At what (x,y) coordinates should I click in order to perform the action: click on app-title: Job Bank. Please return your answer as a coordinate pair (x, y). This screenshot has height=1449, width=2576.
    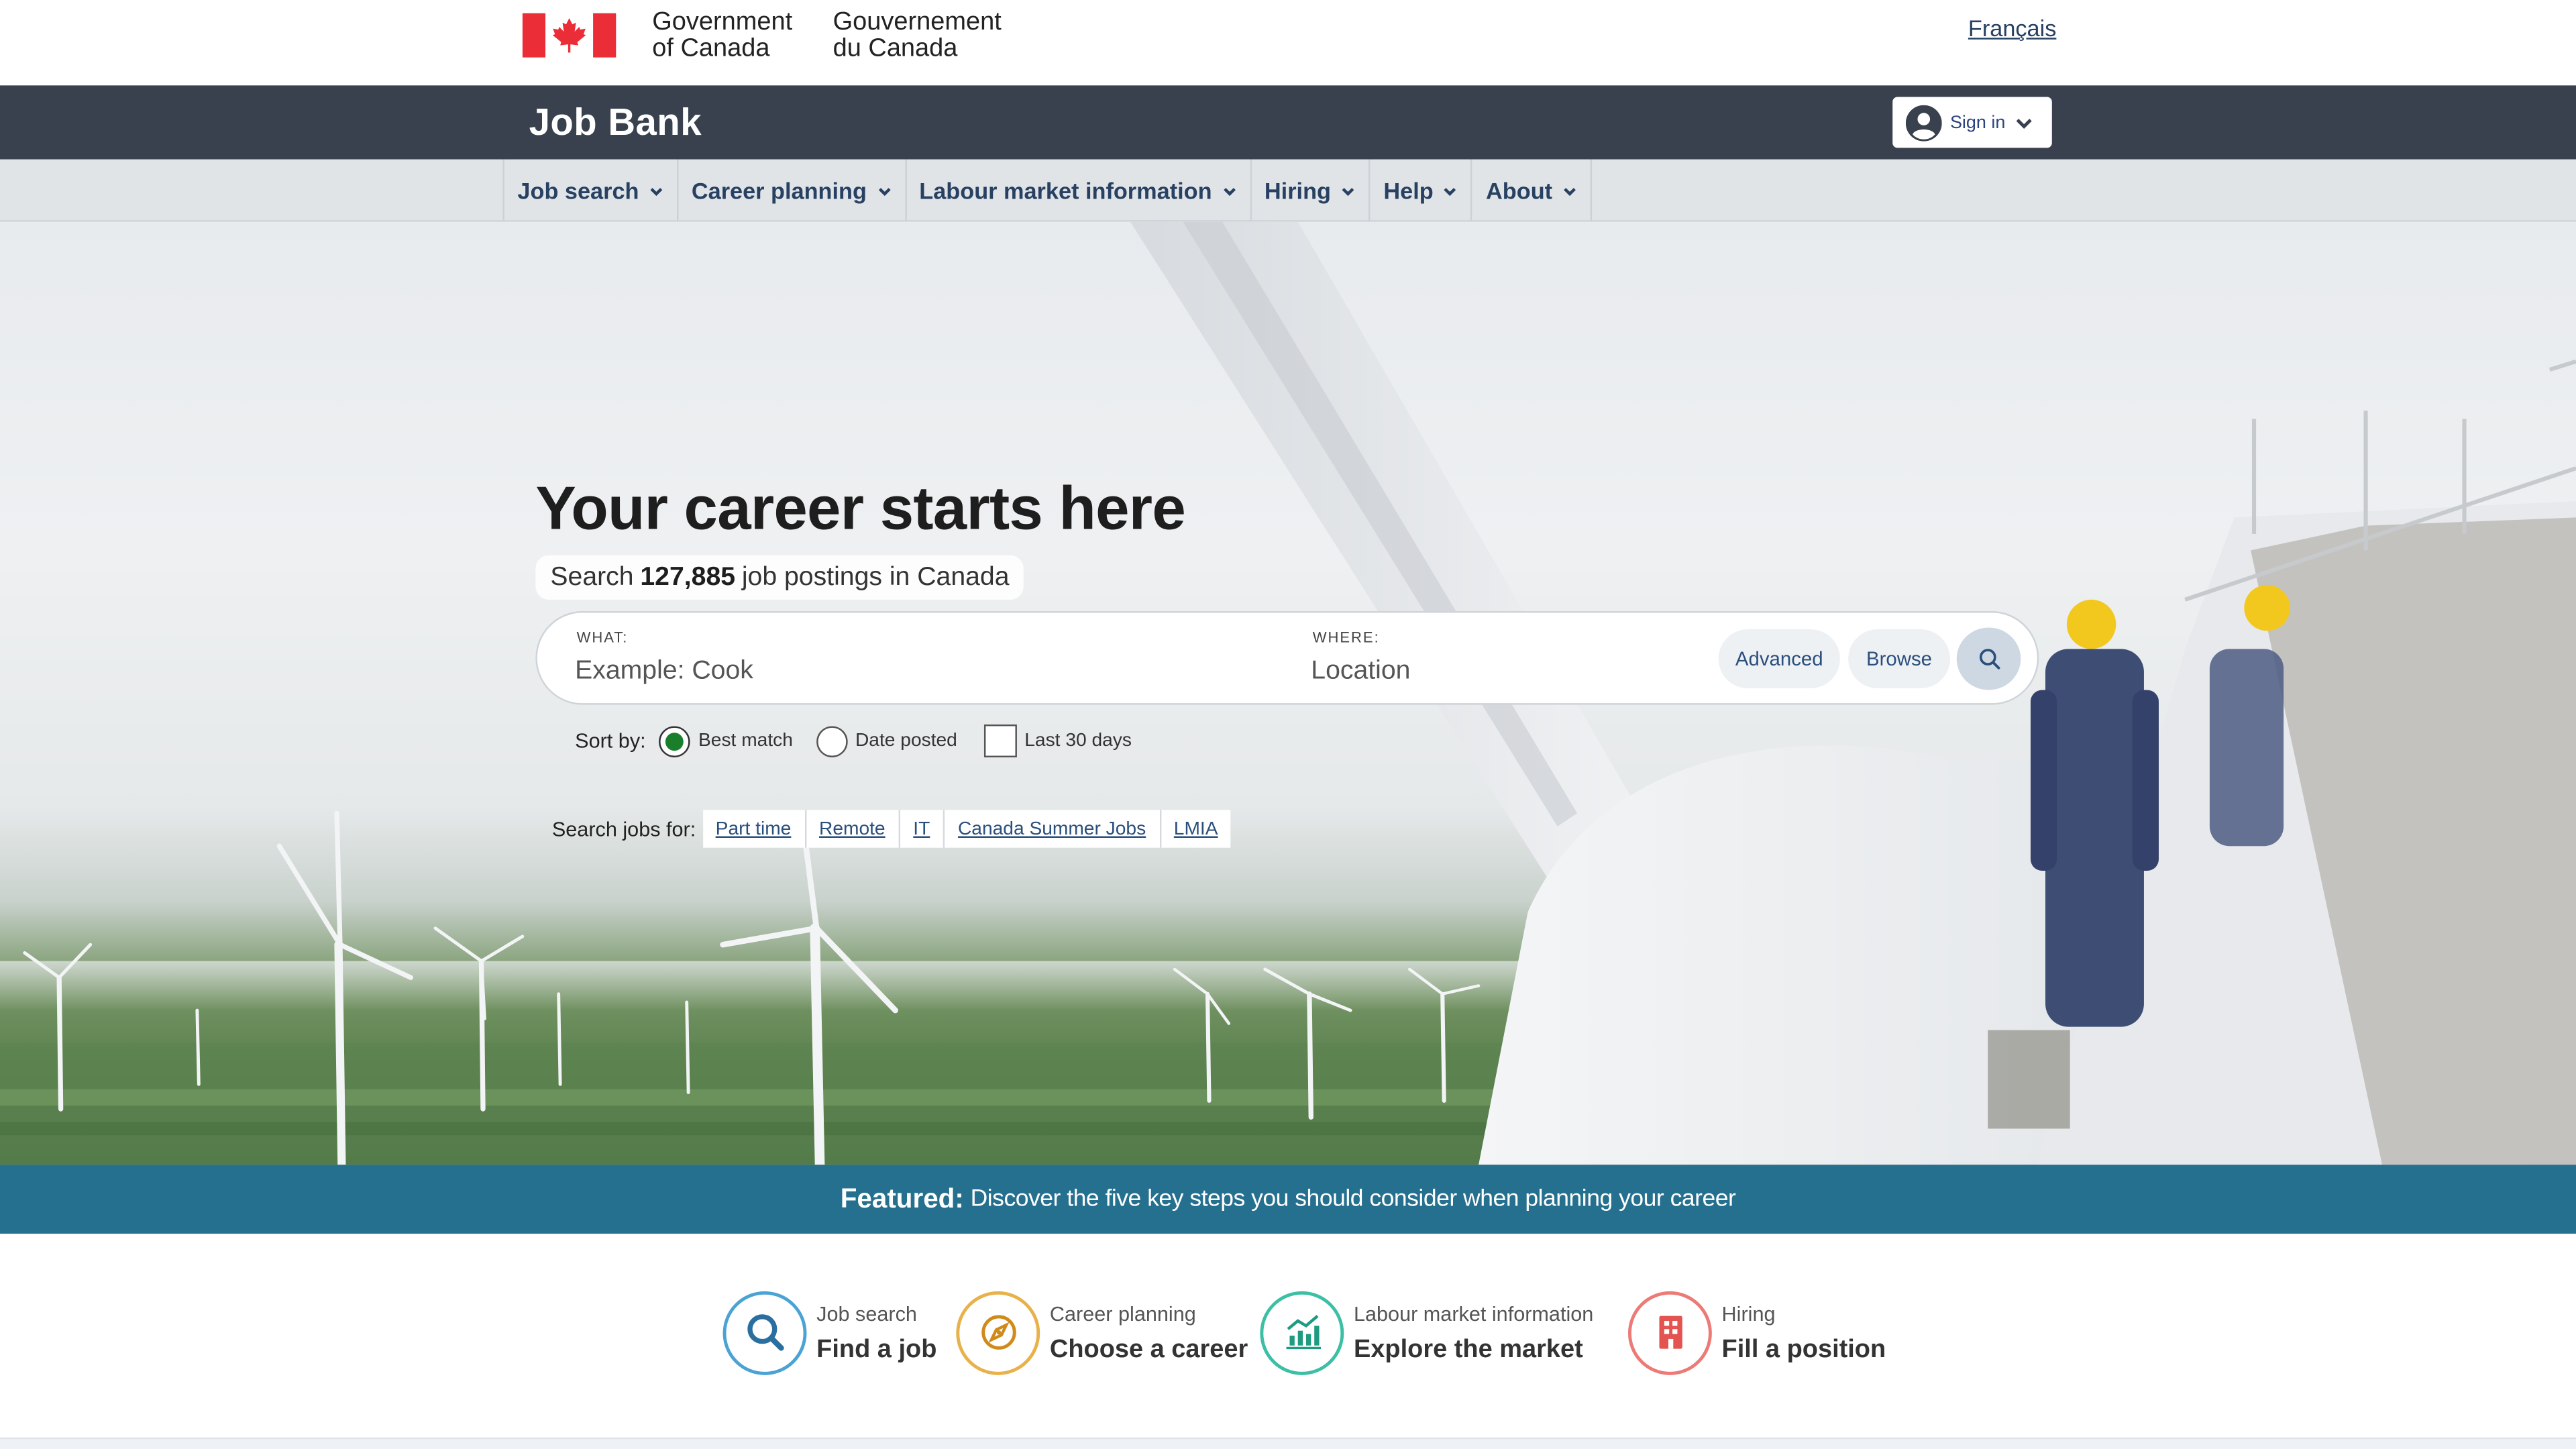
    Looking at the image, I should click on (615, 122).